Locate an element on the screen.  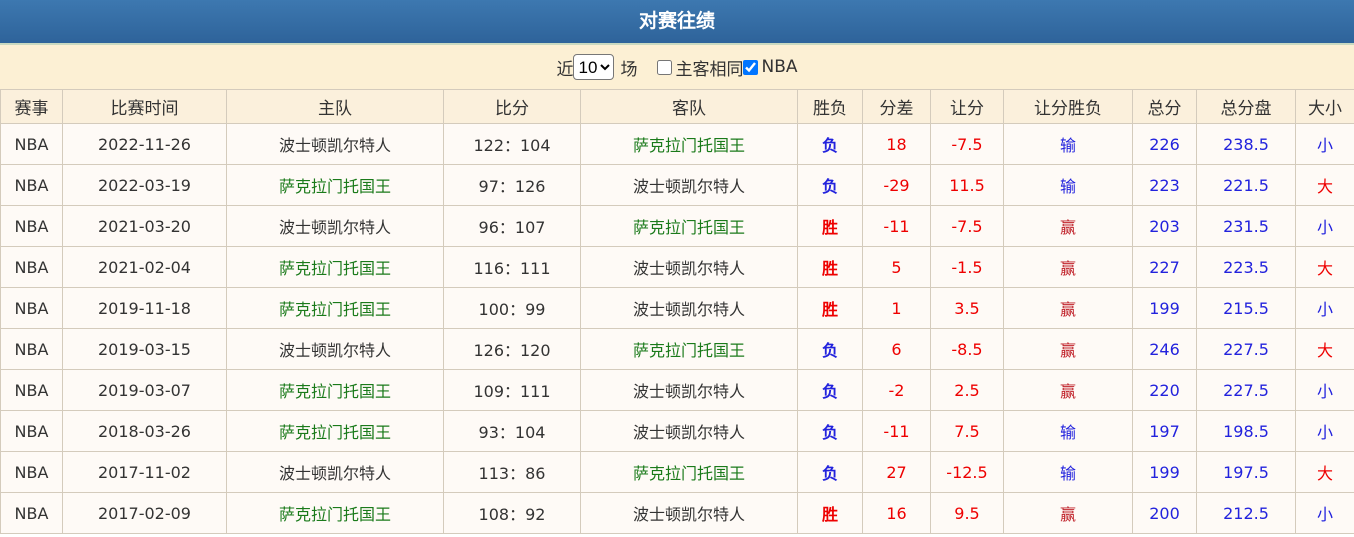
header-row: 赛事 比赛时间 主队 比分 客队 胜负 分差 让分 让分胜负 总分 总分盘 大小 is located at coordinates (677, 106).